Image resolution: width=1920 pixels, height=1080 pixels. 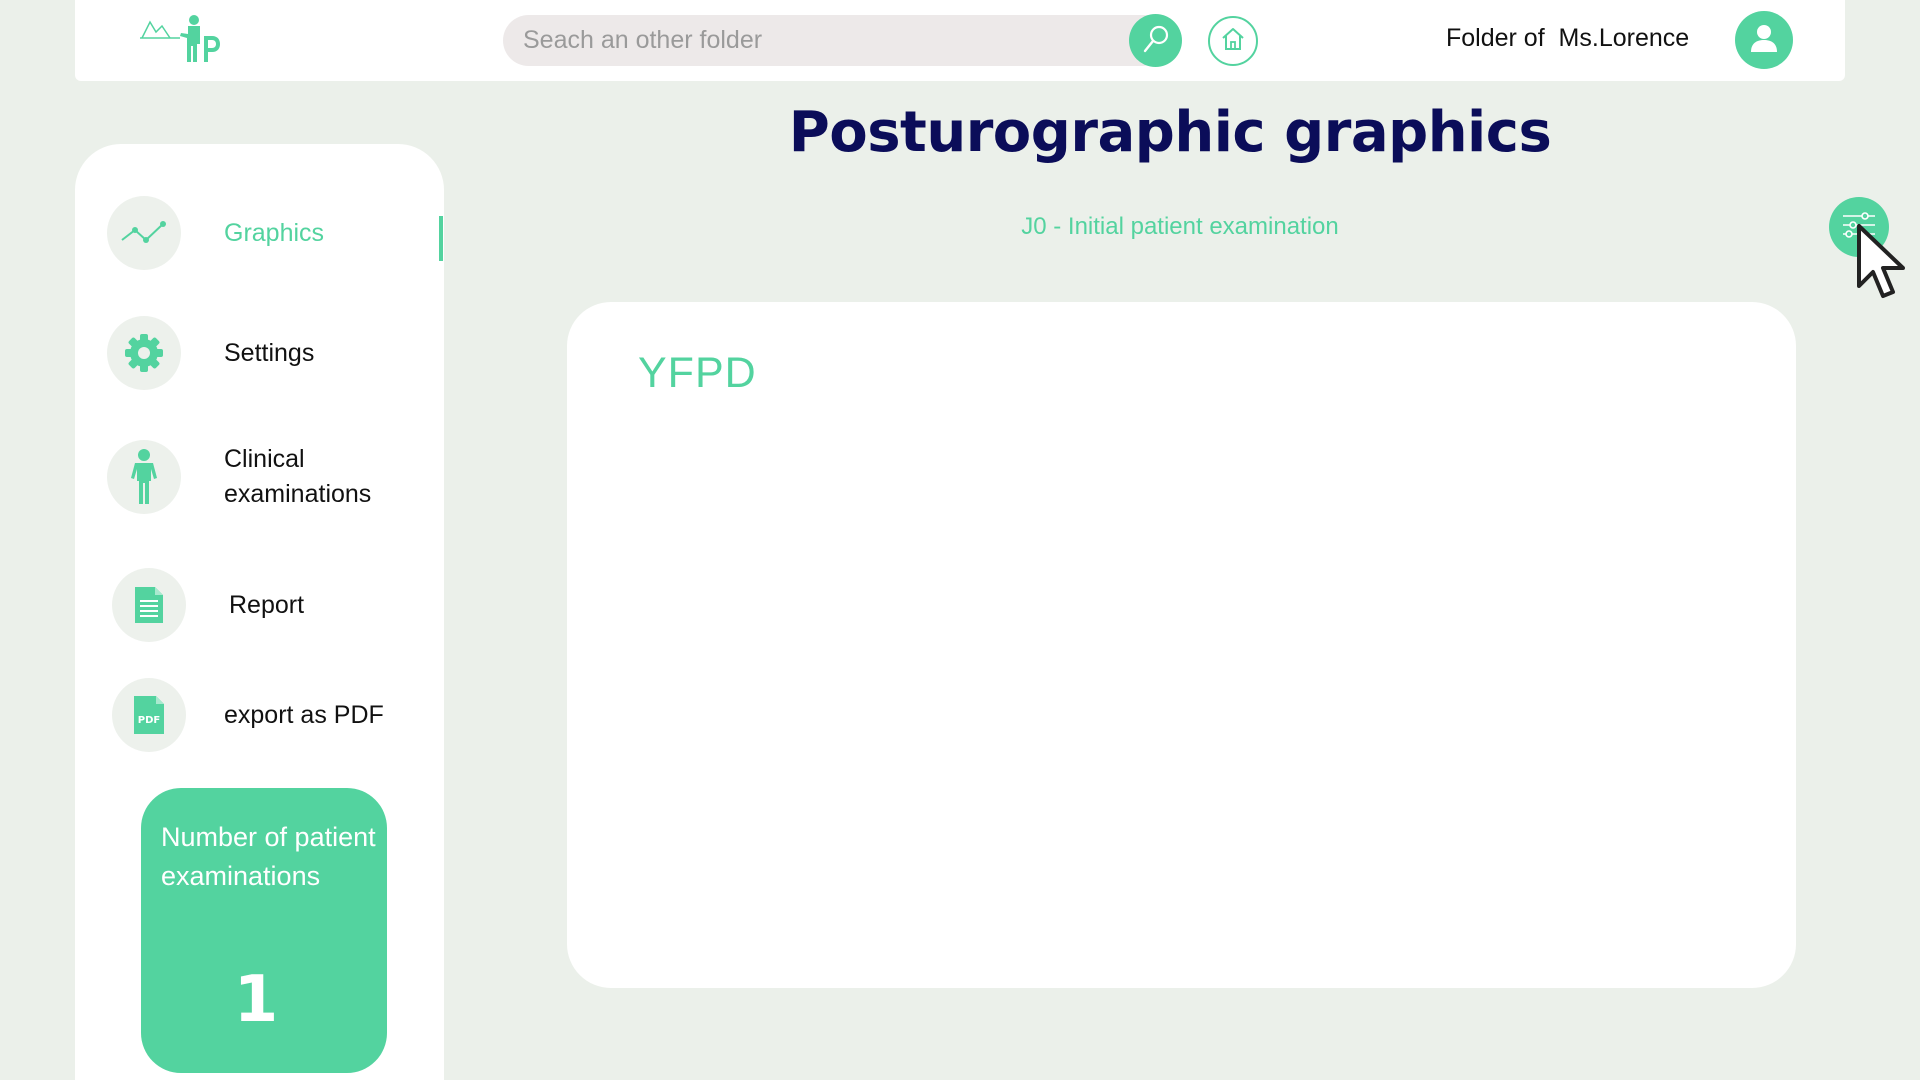 I want to click on sidebar-item-clinical-examinations: Clinical examinations, so click(x=260, y=477).